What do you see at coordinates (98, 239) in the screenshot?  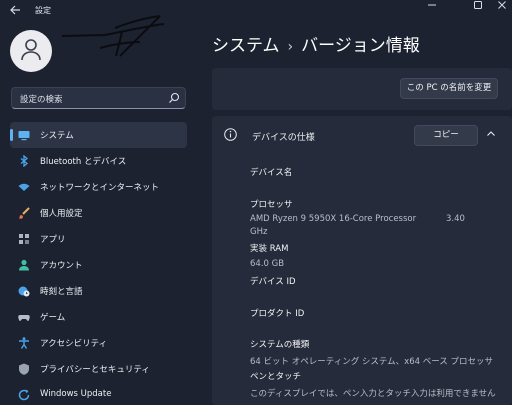 I see `sidebar-item-apps: アプリ` at bounding box center [98, 239].